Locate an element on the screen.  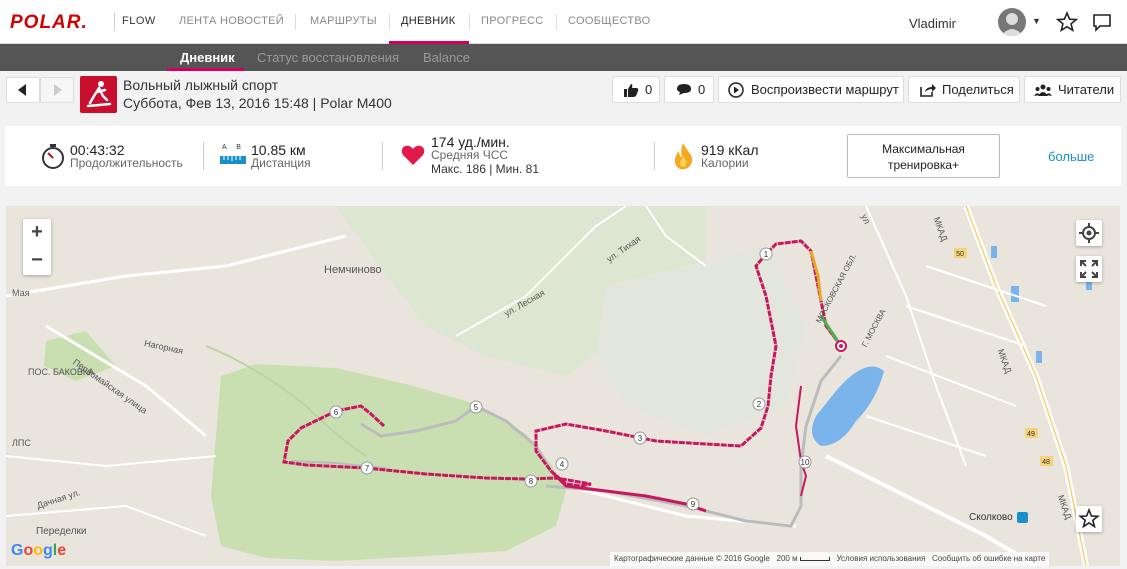
zoom-control: + − is located at coordinates (37, 247).